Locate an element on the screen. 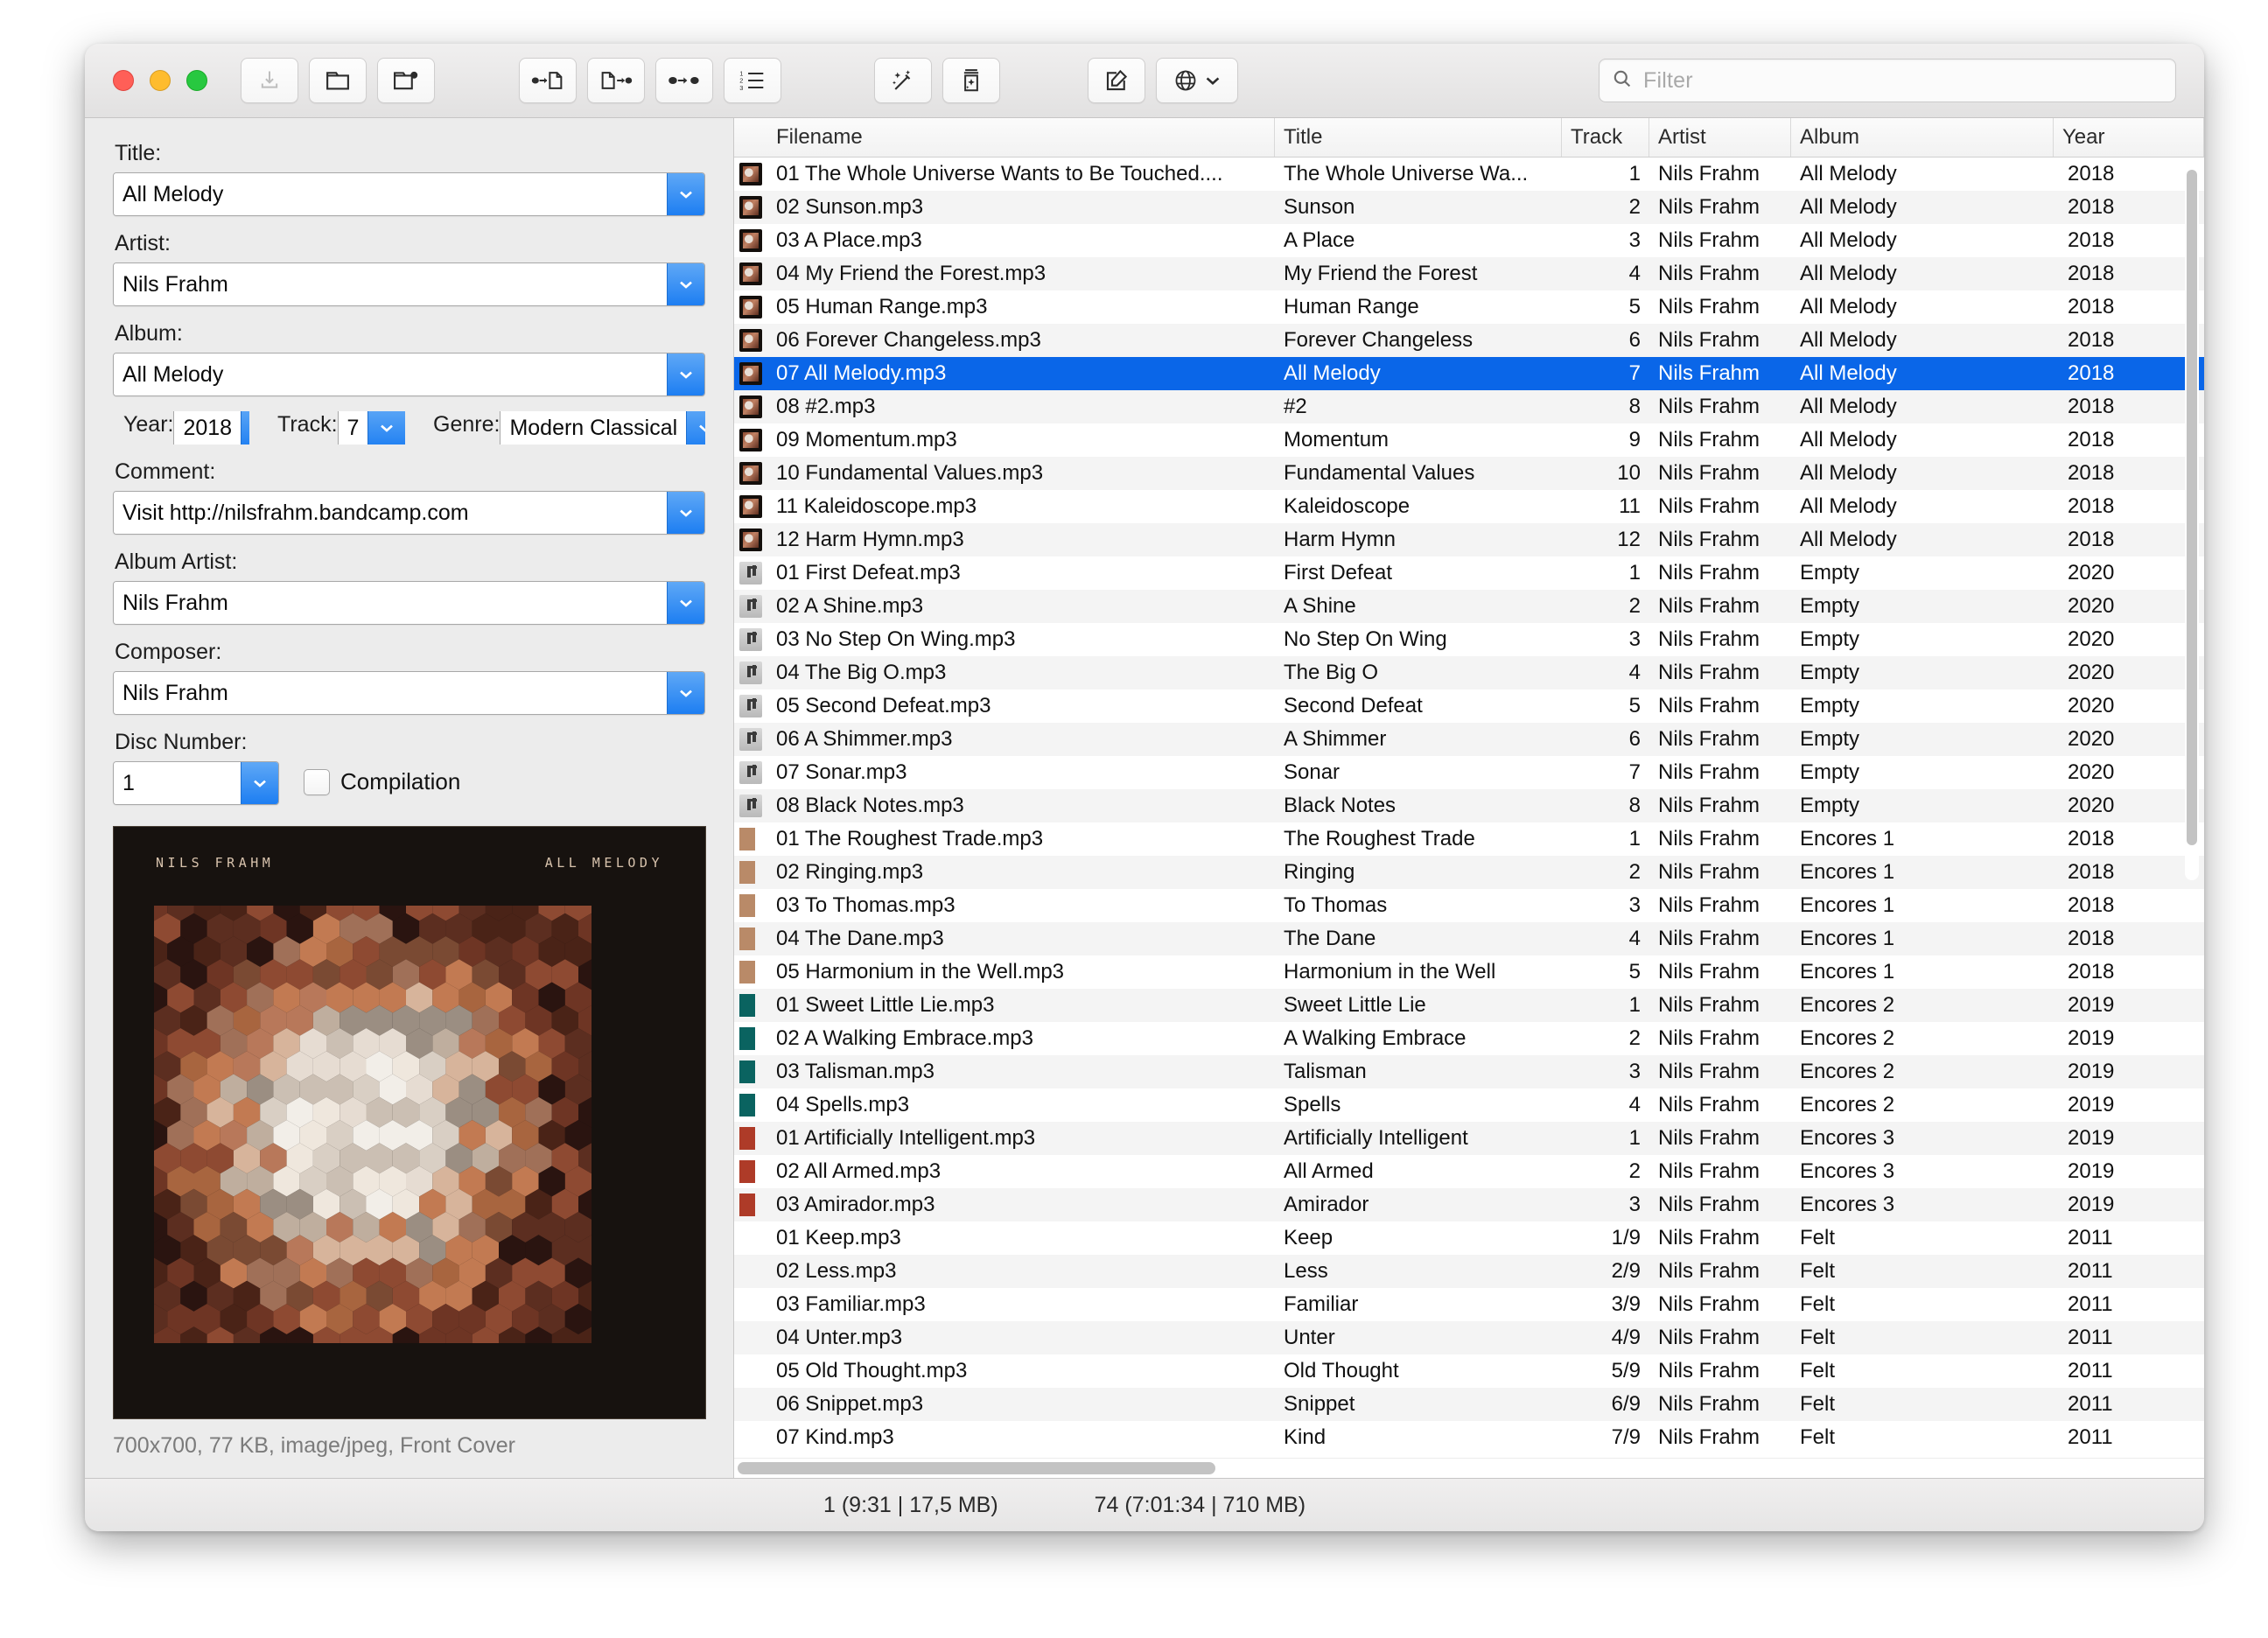 The image size is (2268, 1638). year-combobox: 2018 is located at coordinates (211, 427).